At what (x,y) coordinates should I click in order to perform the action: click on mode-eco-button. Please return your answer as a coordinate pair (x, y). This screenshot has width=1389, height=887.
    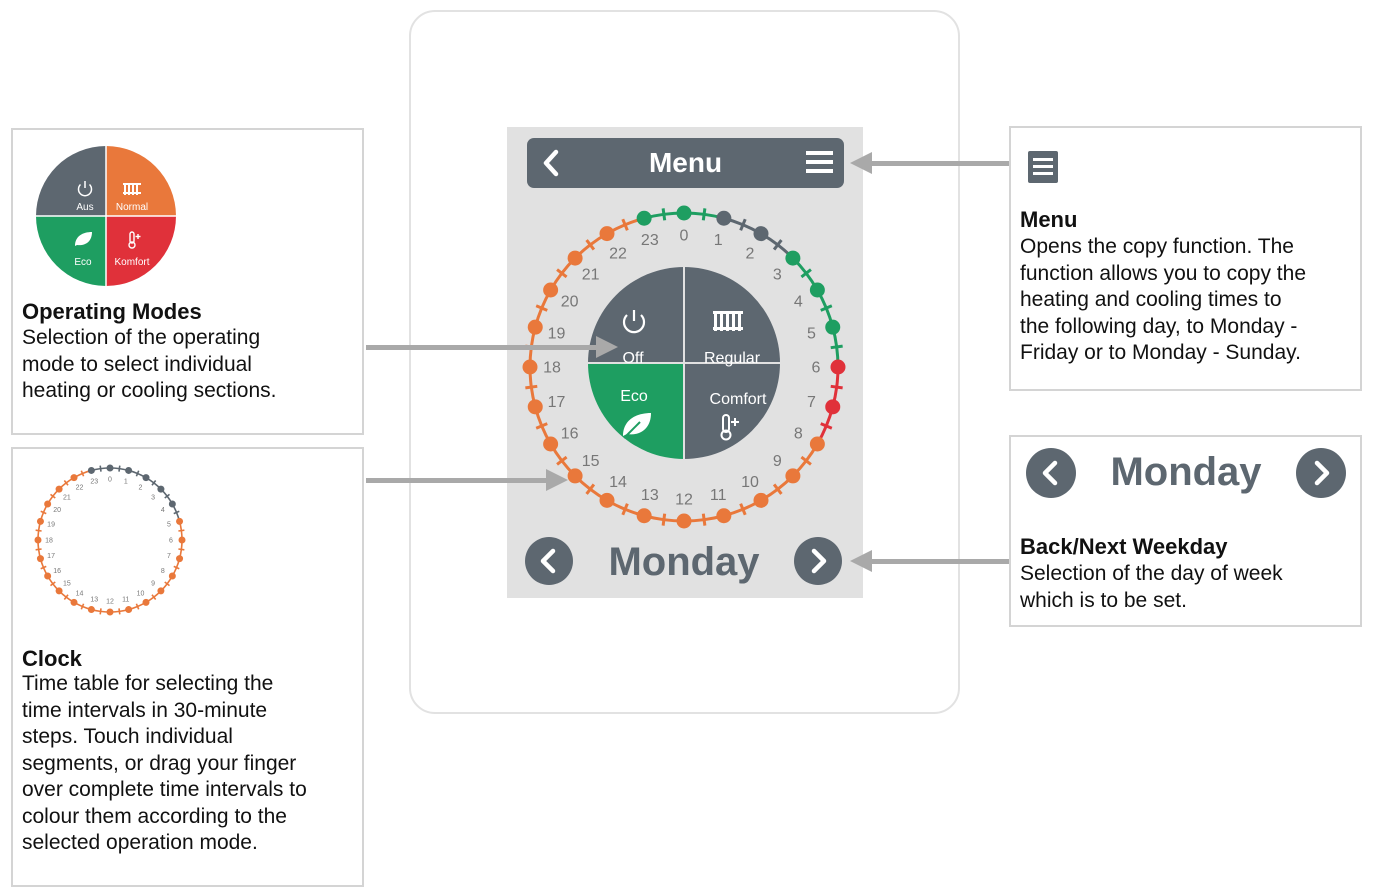
    Looking at the image, I should click on (636, 411).